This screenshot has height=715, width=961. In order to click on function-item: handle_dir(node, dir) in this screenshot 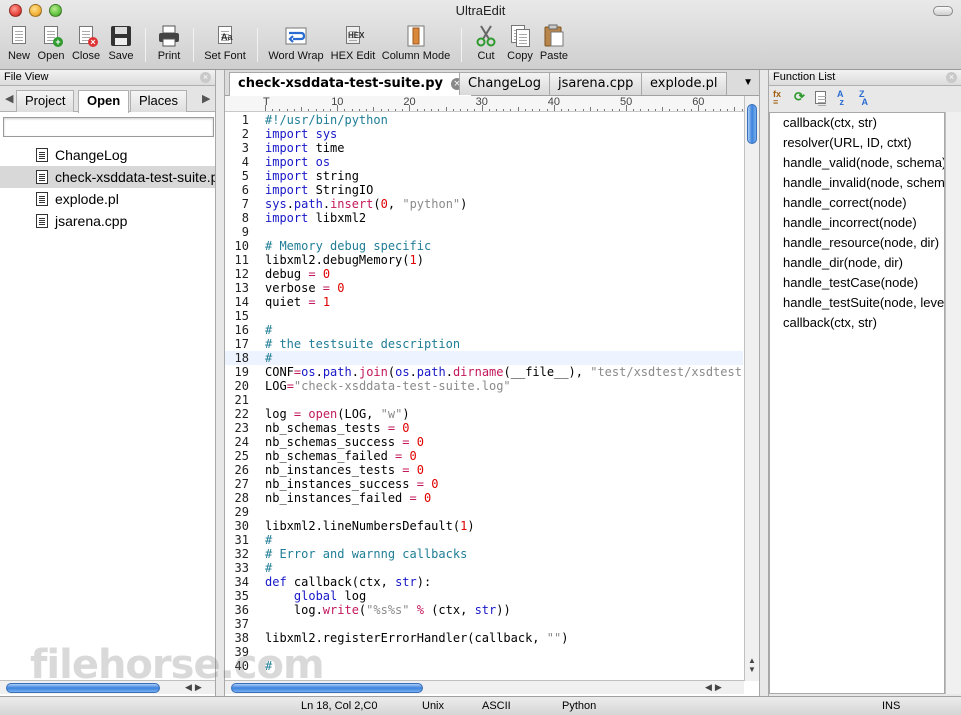, I will do `click(857, 263)`.